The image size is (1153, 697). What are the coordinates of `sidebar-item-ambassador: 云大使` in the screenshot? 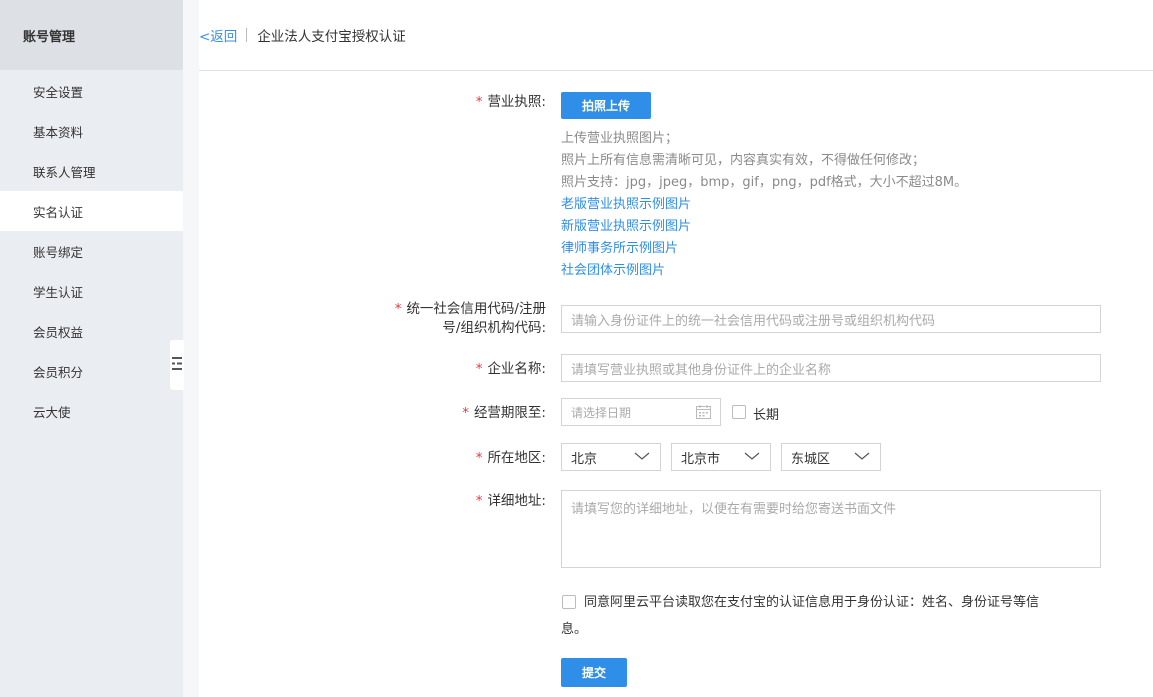 It's located at (91, 411).